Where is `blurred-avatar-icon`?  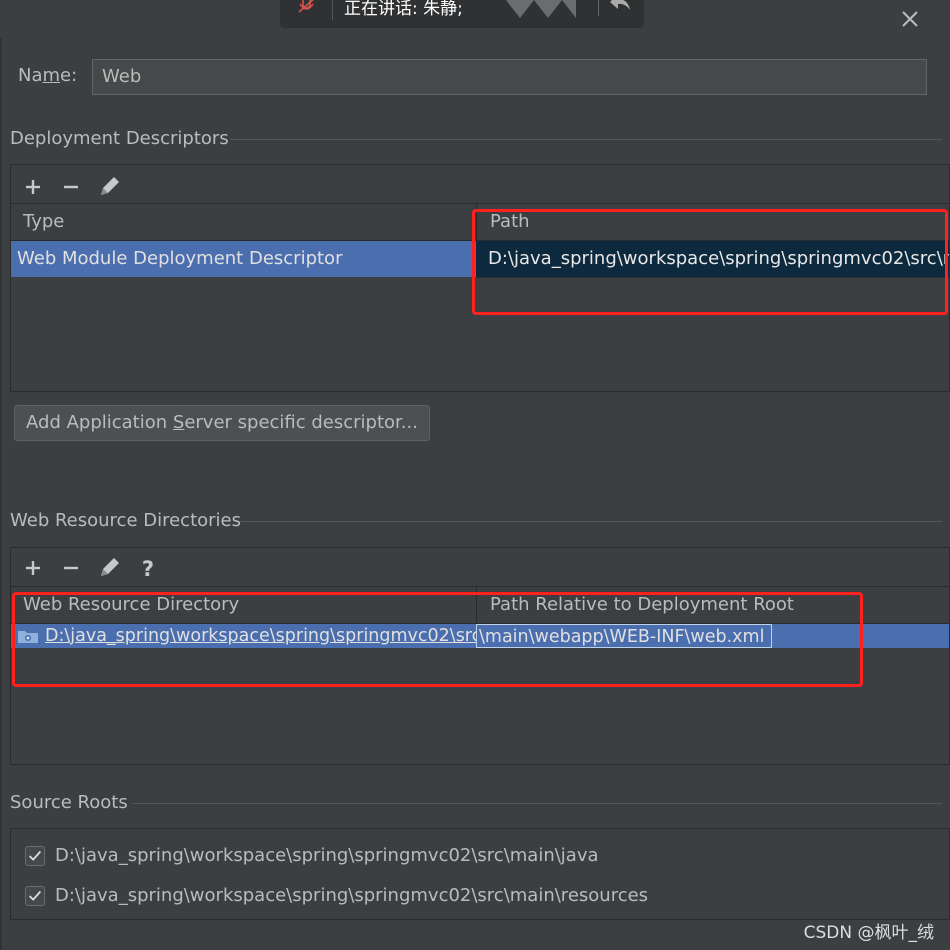 blurred-avatar-icon is located at coordinates (541, 9).